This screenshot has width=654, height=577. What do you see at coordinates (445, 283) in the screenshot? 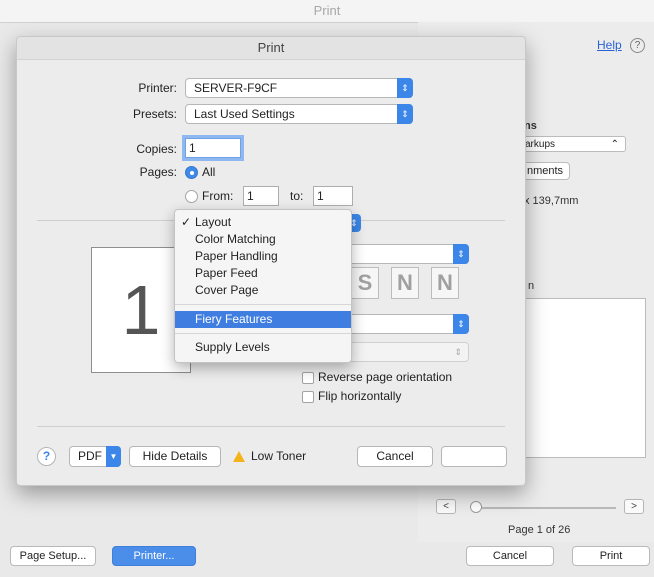
I see `layout-direction-icon-3: N` at bounding box center [445, 283].